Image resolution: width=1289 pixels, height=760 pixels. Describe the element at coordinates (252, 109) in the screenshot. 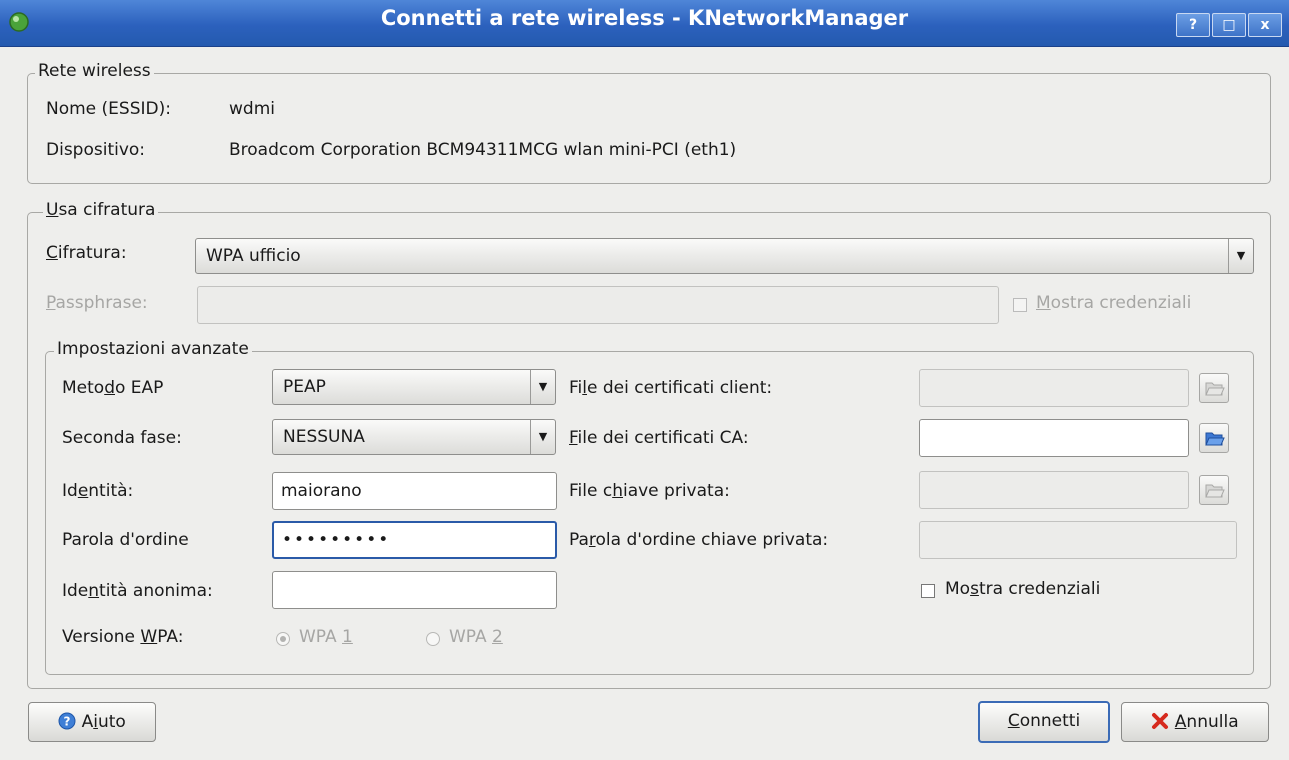

I see `essid-value: wdmi` at that location.